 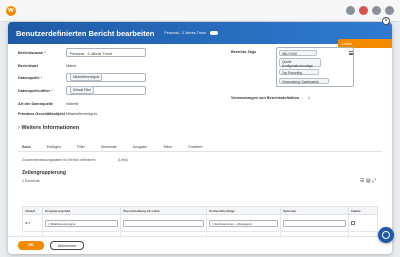 I want to click on zusammenfassung-value: (Liest), so click(x=123, y=160).